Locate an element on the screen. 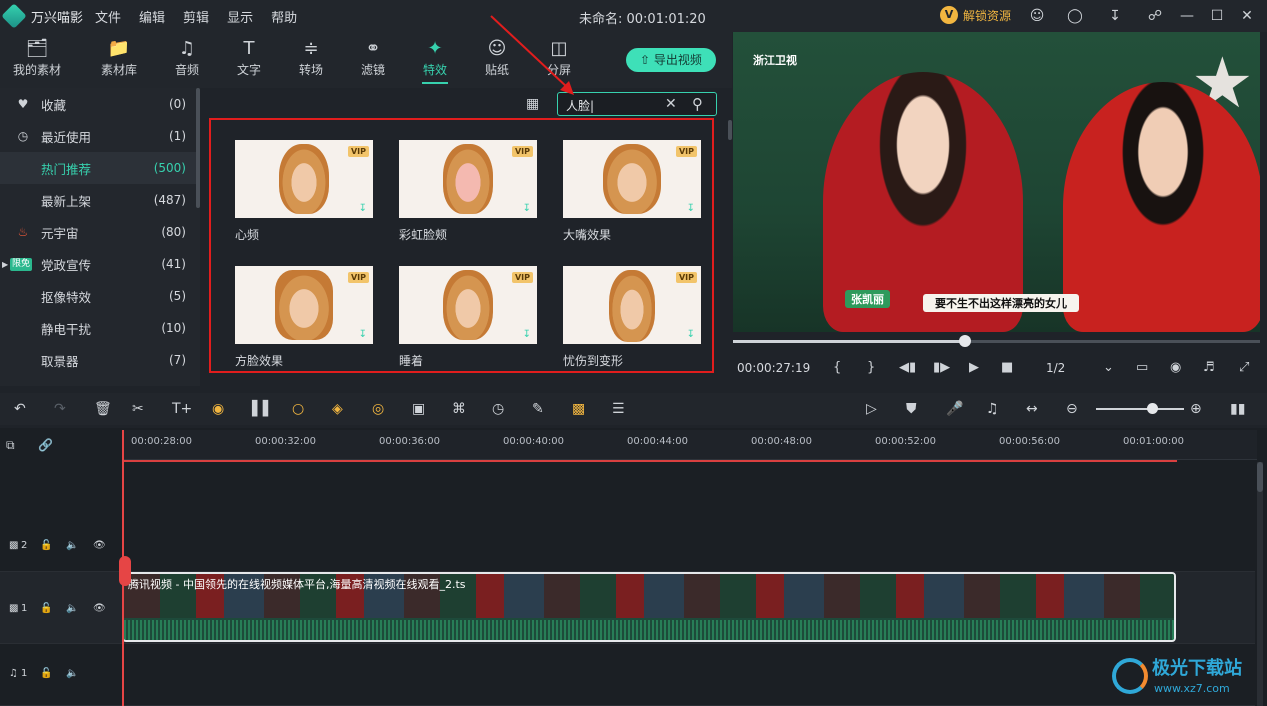  fullscreen-icon: ⤢ is located at coordinates (1244, 367).